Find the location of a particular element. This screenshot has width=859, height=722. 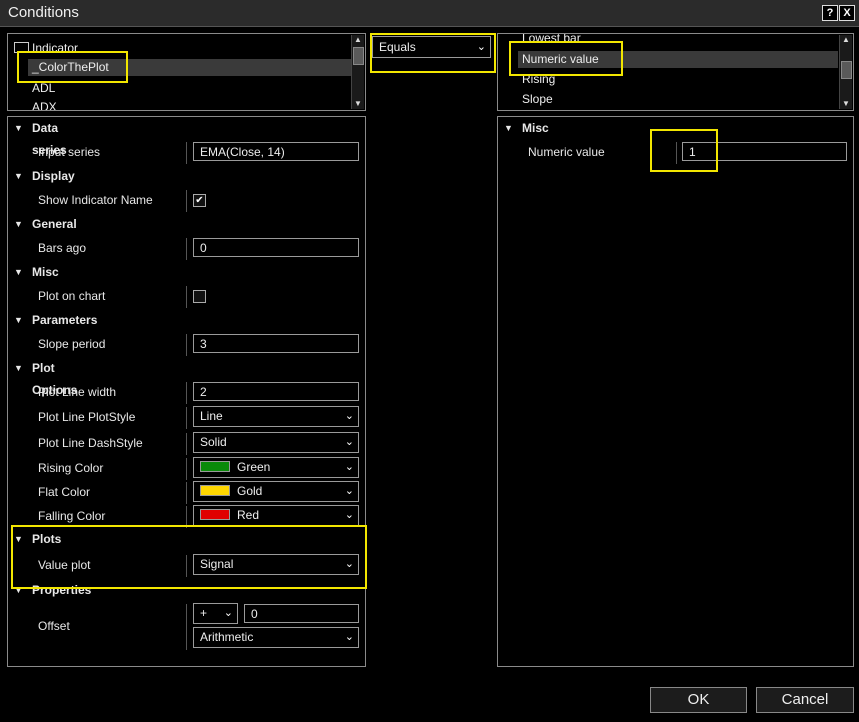

offset-operator-dropdown: + ⌄ is located at coordinates (215, 613).